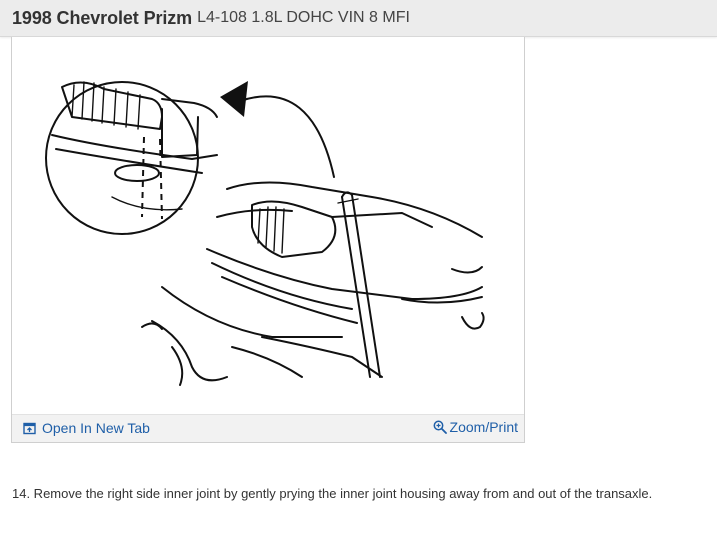  What do you see at coordinates (268, 428) in the screenshot?
I see `figure-footer: Open In New Tab Zoom/Print` at bounding box center [268, 428].